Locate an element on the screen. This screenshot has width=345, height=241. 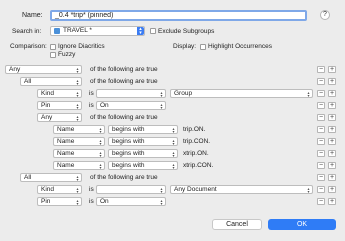
criteria-value-text: xtrip.ON. is located at coordinates (196, 153).